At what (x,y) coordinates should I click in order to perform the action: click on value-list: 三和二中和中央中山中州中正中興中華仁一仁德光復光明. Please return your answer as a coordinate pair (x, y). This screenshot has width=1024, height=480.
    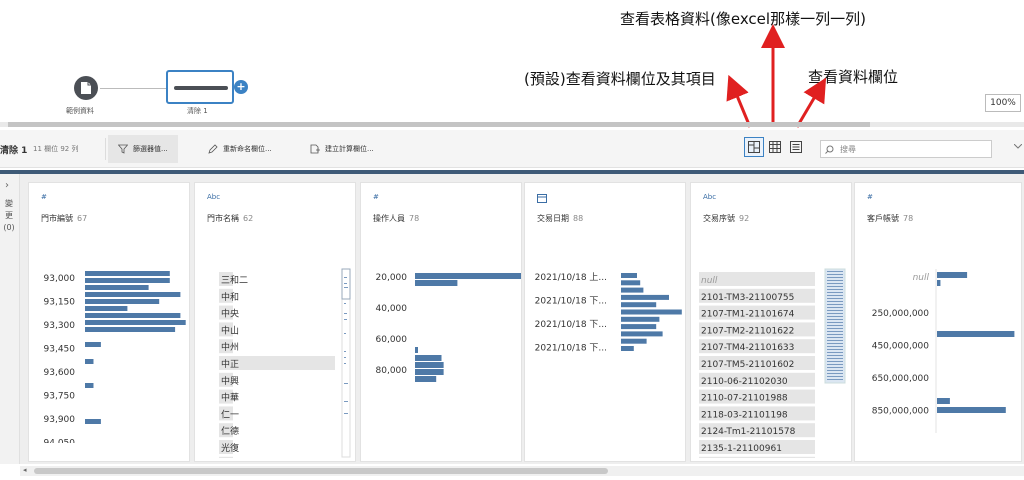
    Looking at the image, I should click on (285, 363).